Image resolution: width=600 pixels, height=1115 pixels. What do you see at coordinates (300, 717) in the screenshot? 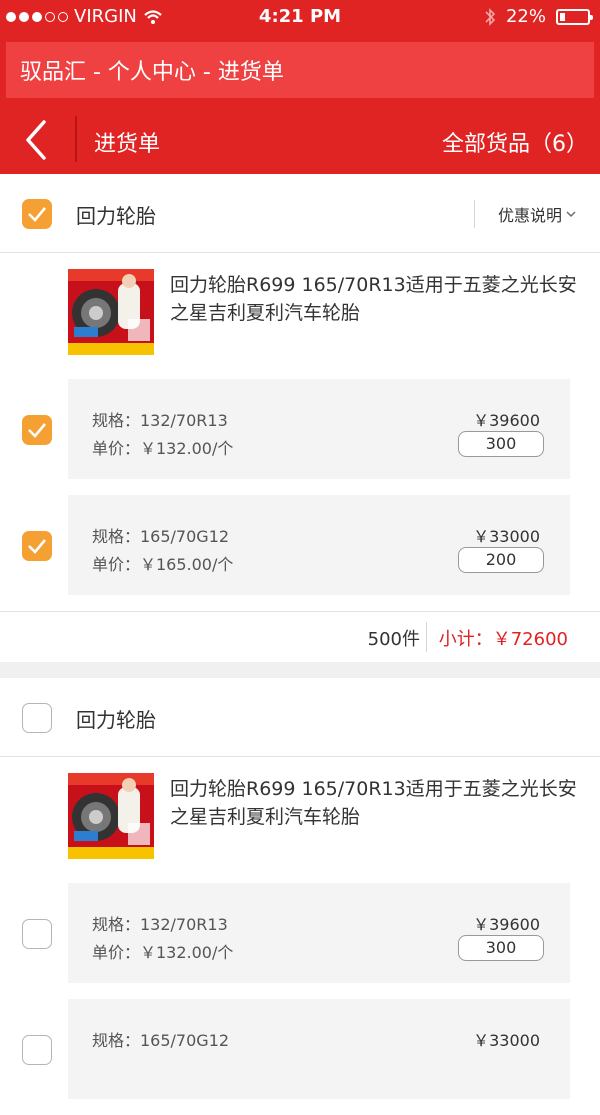
I see `shop-header: 回力轮胎` at bounding box center [300, 717].